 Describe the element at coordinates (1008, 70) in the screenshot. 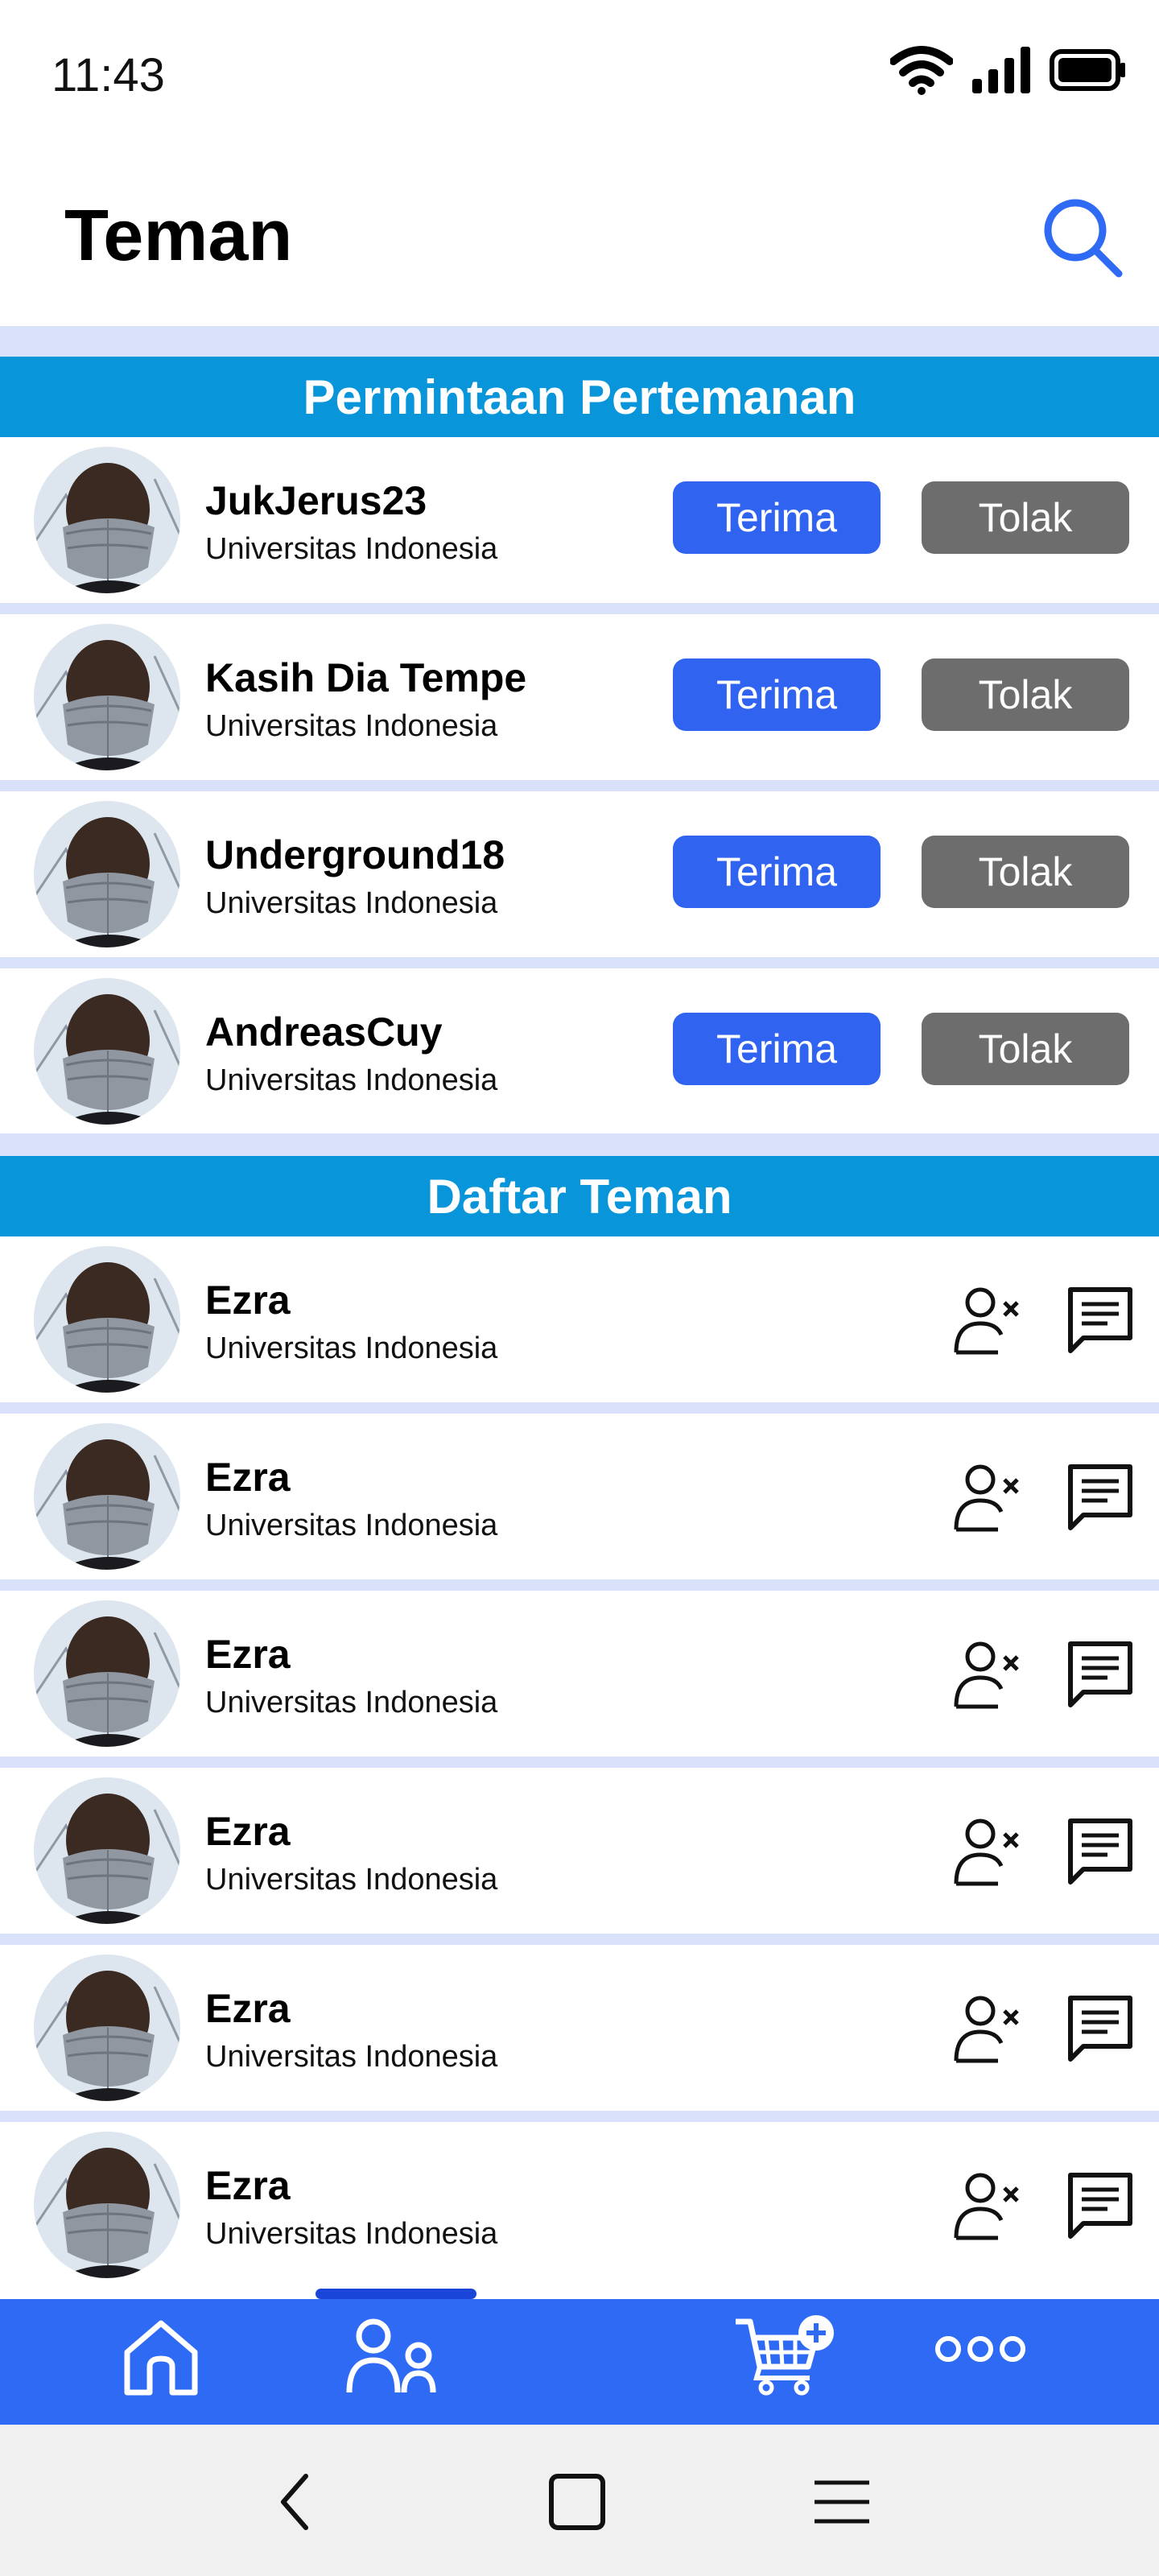

I see `status-icons` at that location.